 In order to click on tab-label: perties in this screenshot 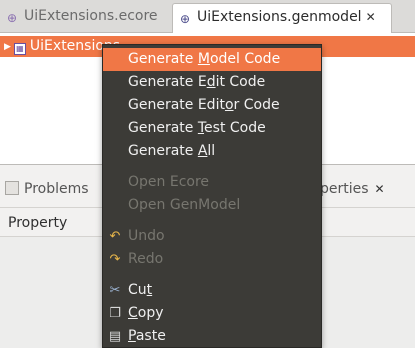, I will do `click(344, 189)`.